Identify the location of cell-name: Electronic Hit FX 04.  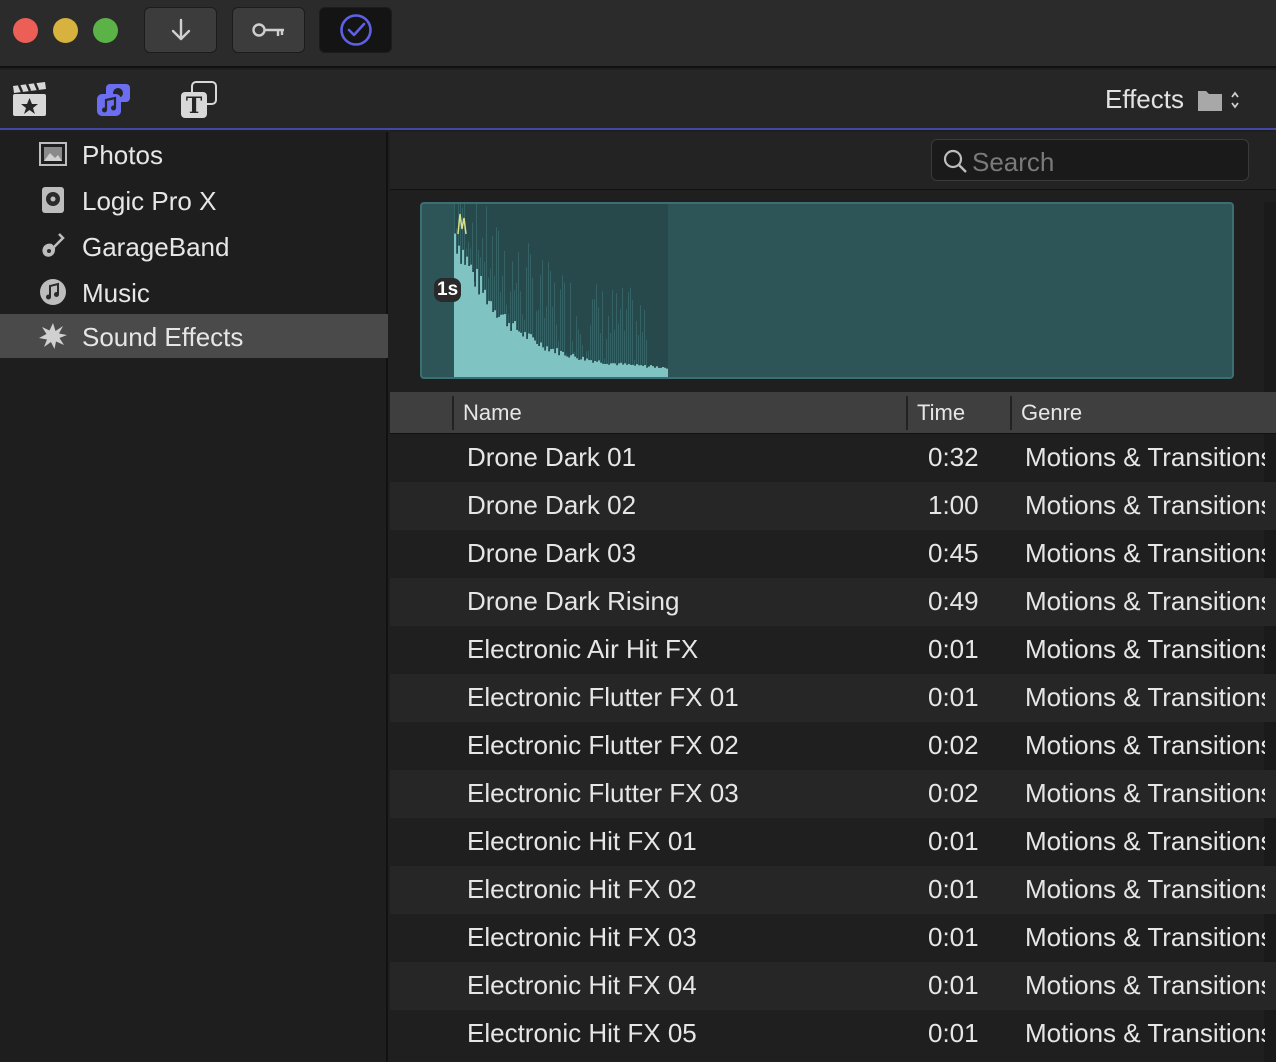
(582, 985).